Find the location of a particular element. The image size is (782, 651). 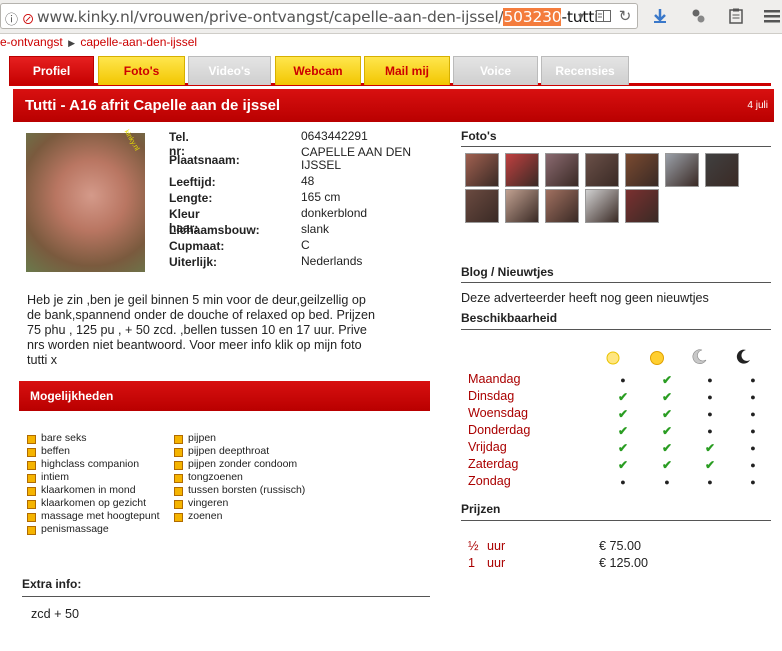

extra-info-heading: Extra info: is located at coordinates (52, 584).